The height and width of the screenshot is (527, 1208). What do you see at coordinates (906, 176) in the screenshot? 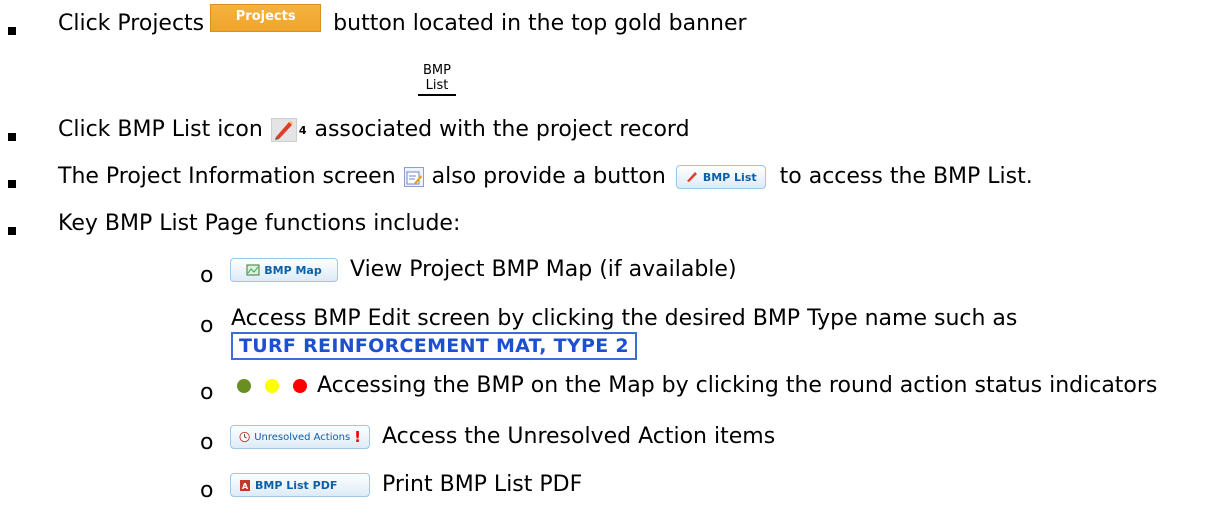
I see `instruction-text: to access the BMP List.` at bounding box center [906, 176].